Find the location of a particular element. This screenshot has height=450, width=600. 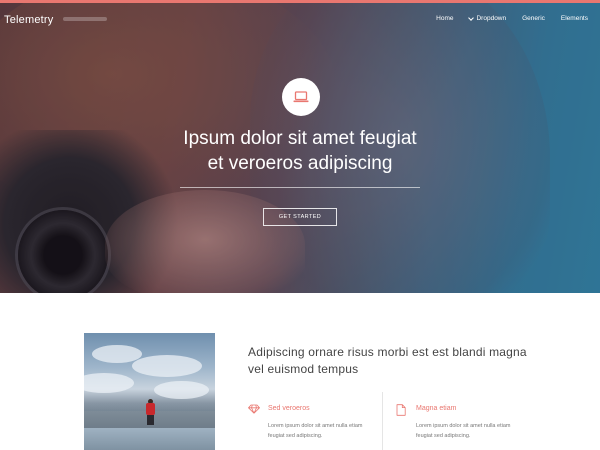

nav-generic: Generic is located at coordinates (533, 18).